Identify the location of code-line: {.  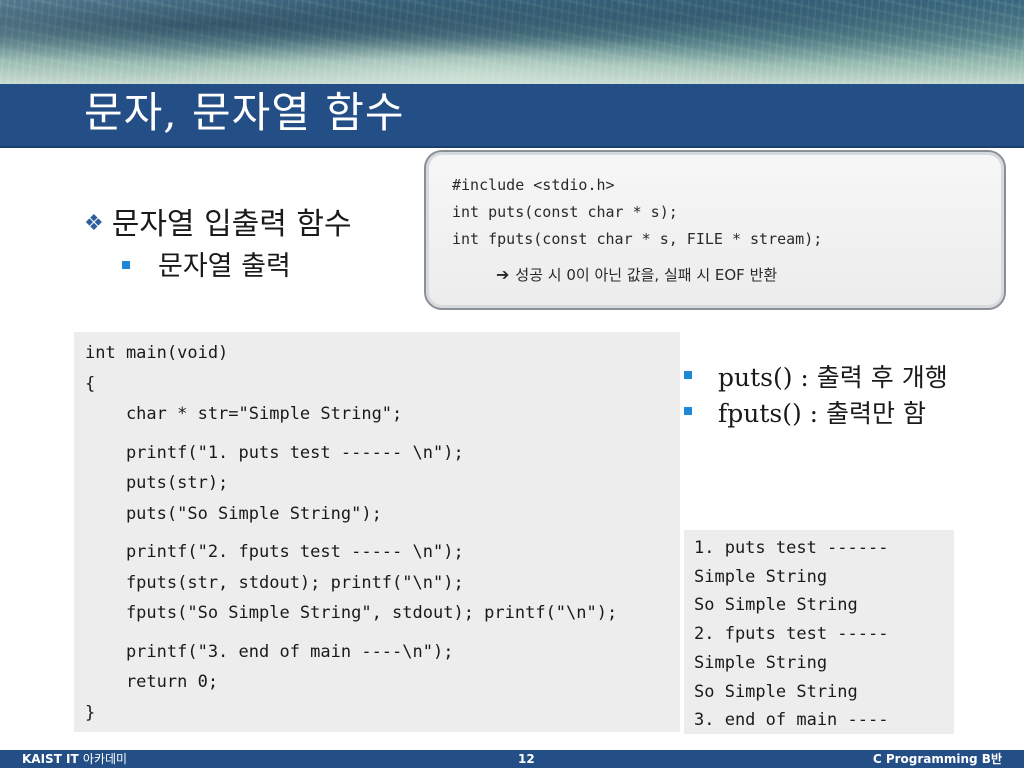
(90, 383).